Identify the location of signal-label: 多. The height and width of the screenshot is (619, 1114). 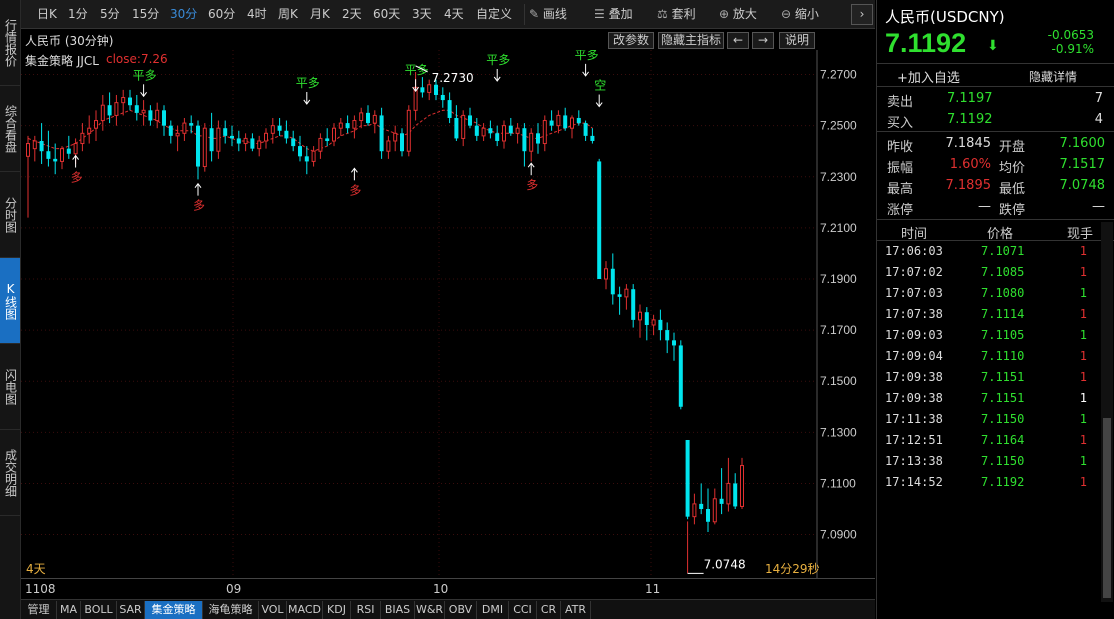
(355, 190).